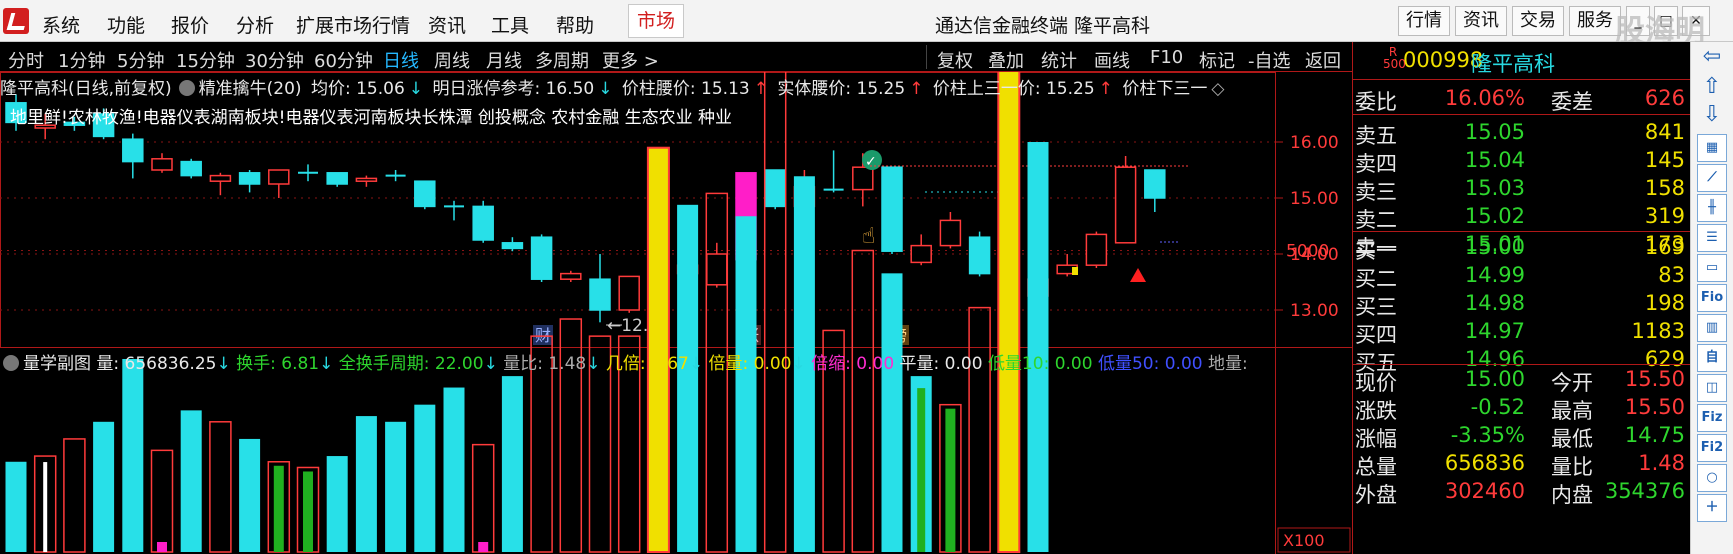  What do you see at coordinates (140, 60) in the screenshot?
I see `tab-5min: 5分钟` at bounding box center [140, 60].